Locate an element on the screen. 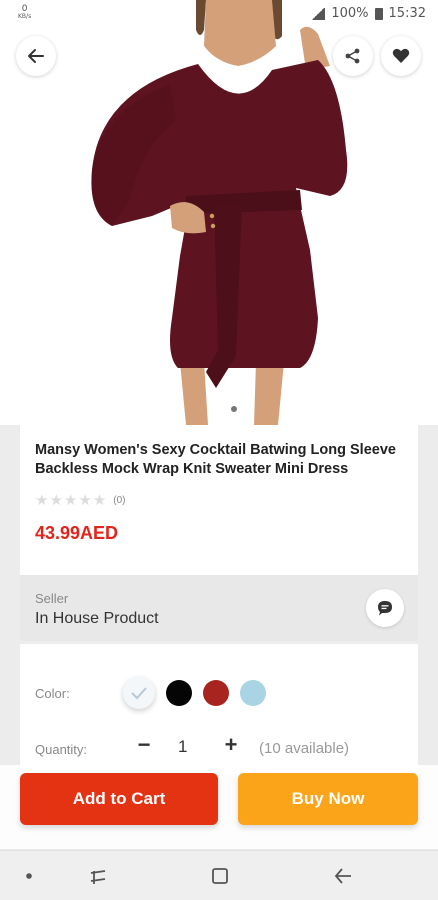  color-swatch-white is located at coordinates (139, 693).